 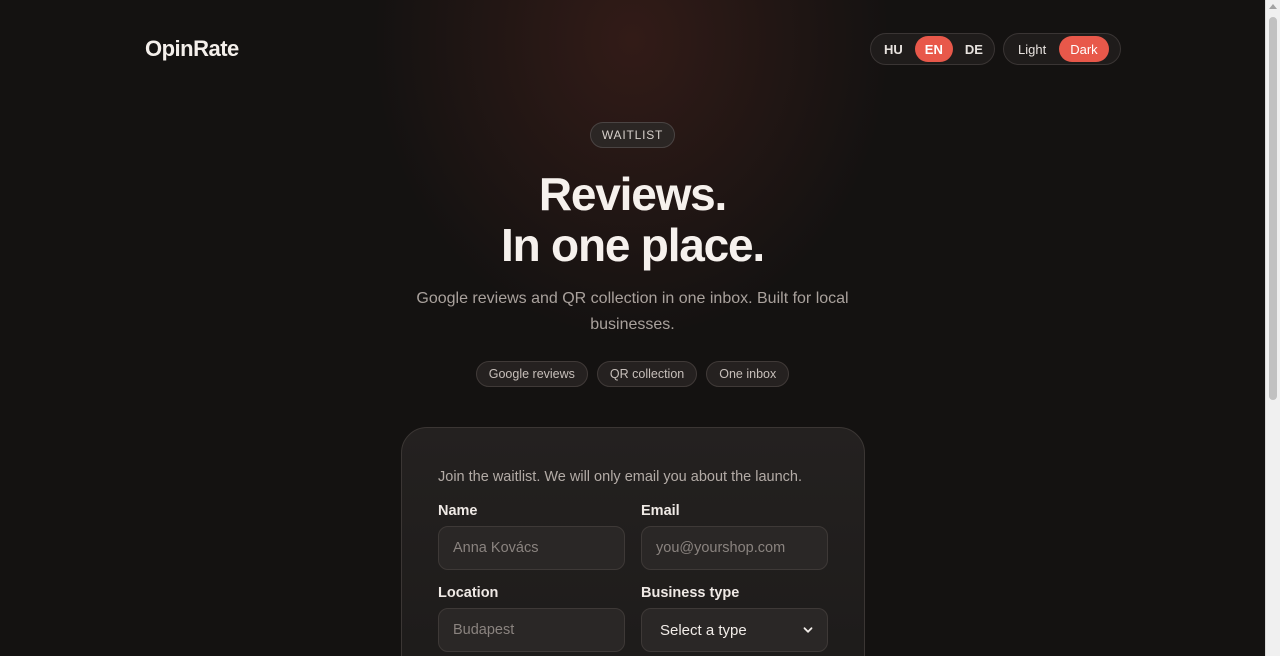 I want to click on business-type-select: Select a type, so click(x=734, y=630).